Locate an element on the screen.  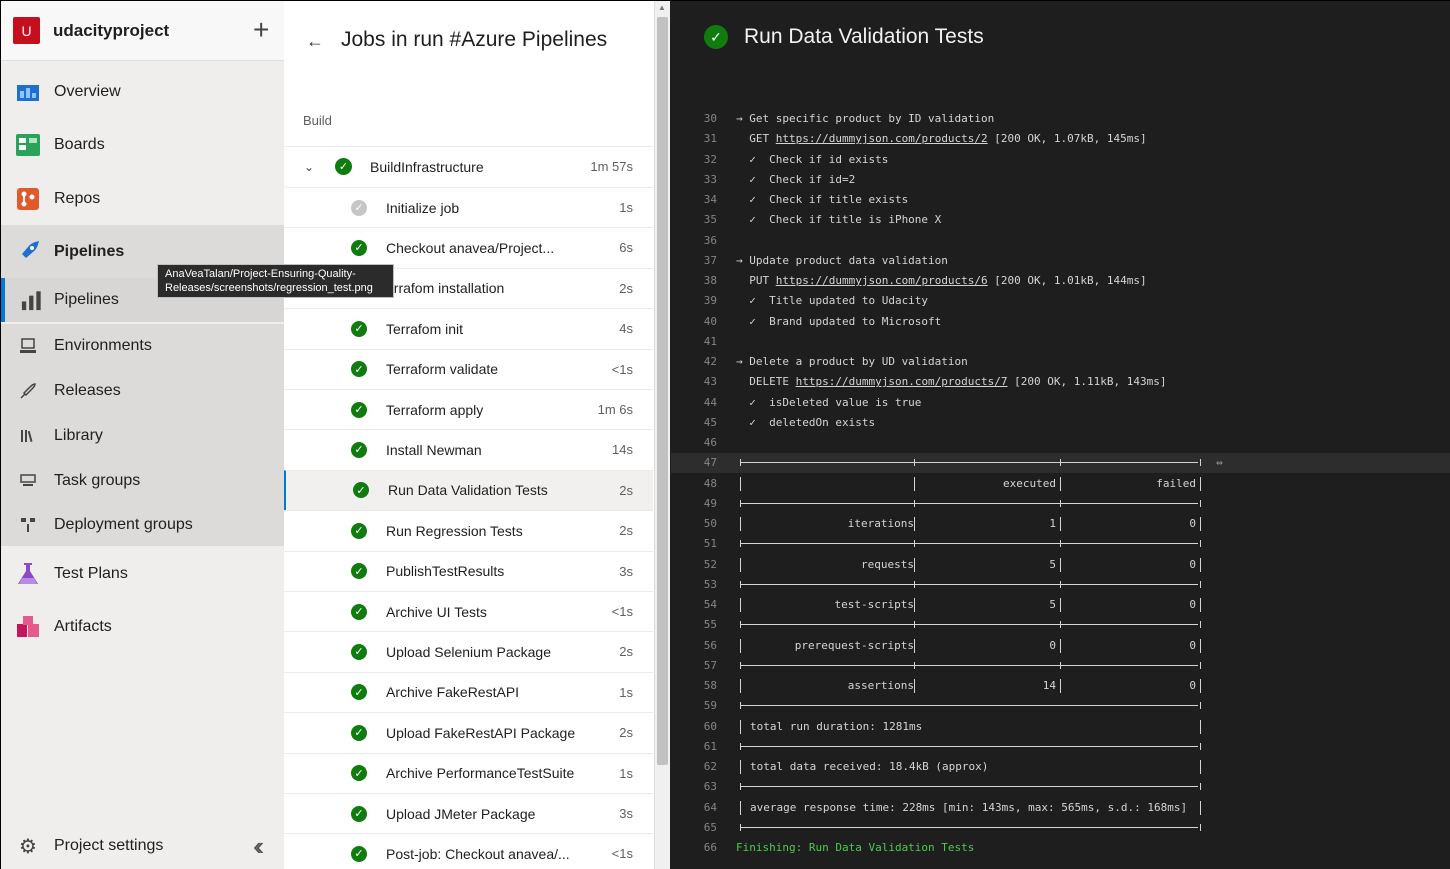
job-duration: <1s is located at coordinates (622, 611).